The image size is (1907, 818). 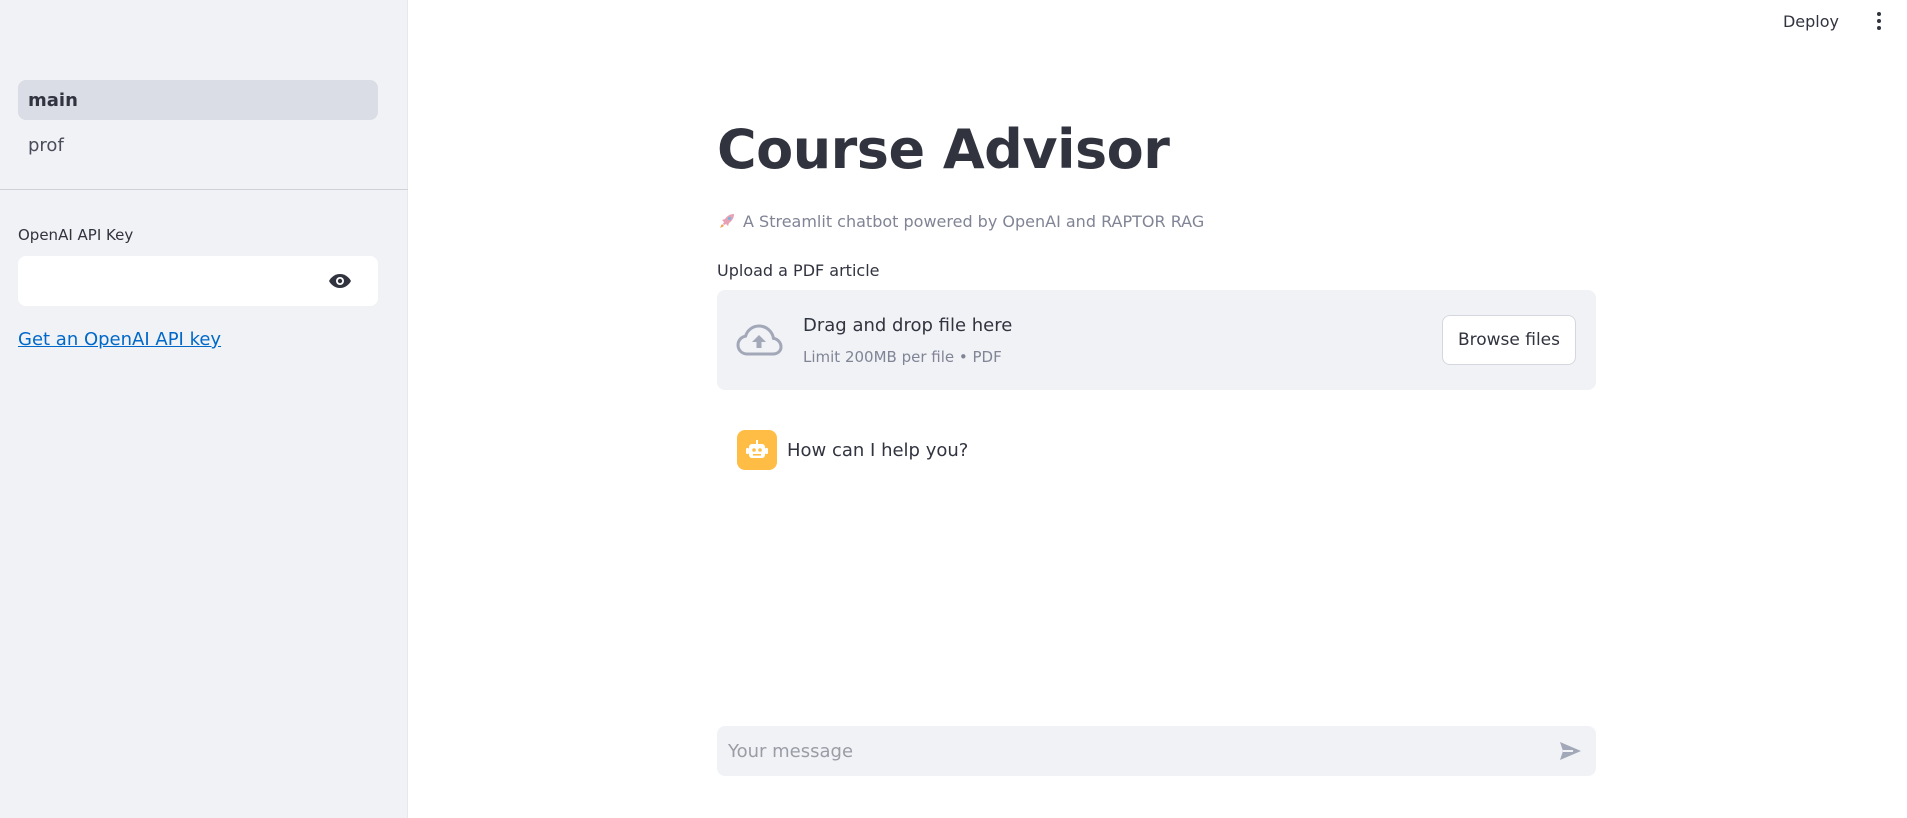 What do you see at coordinates (340, 281) in the screenshot?
I see `eye-icon` at bounding box center [340, 281].